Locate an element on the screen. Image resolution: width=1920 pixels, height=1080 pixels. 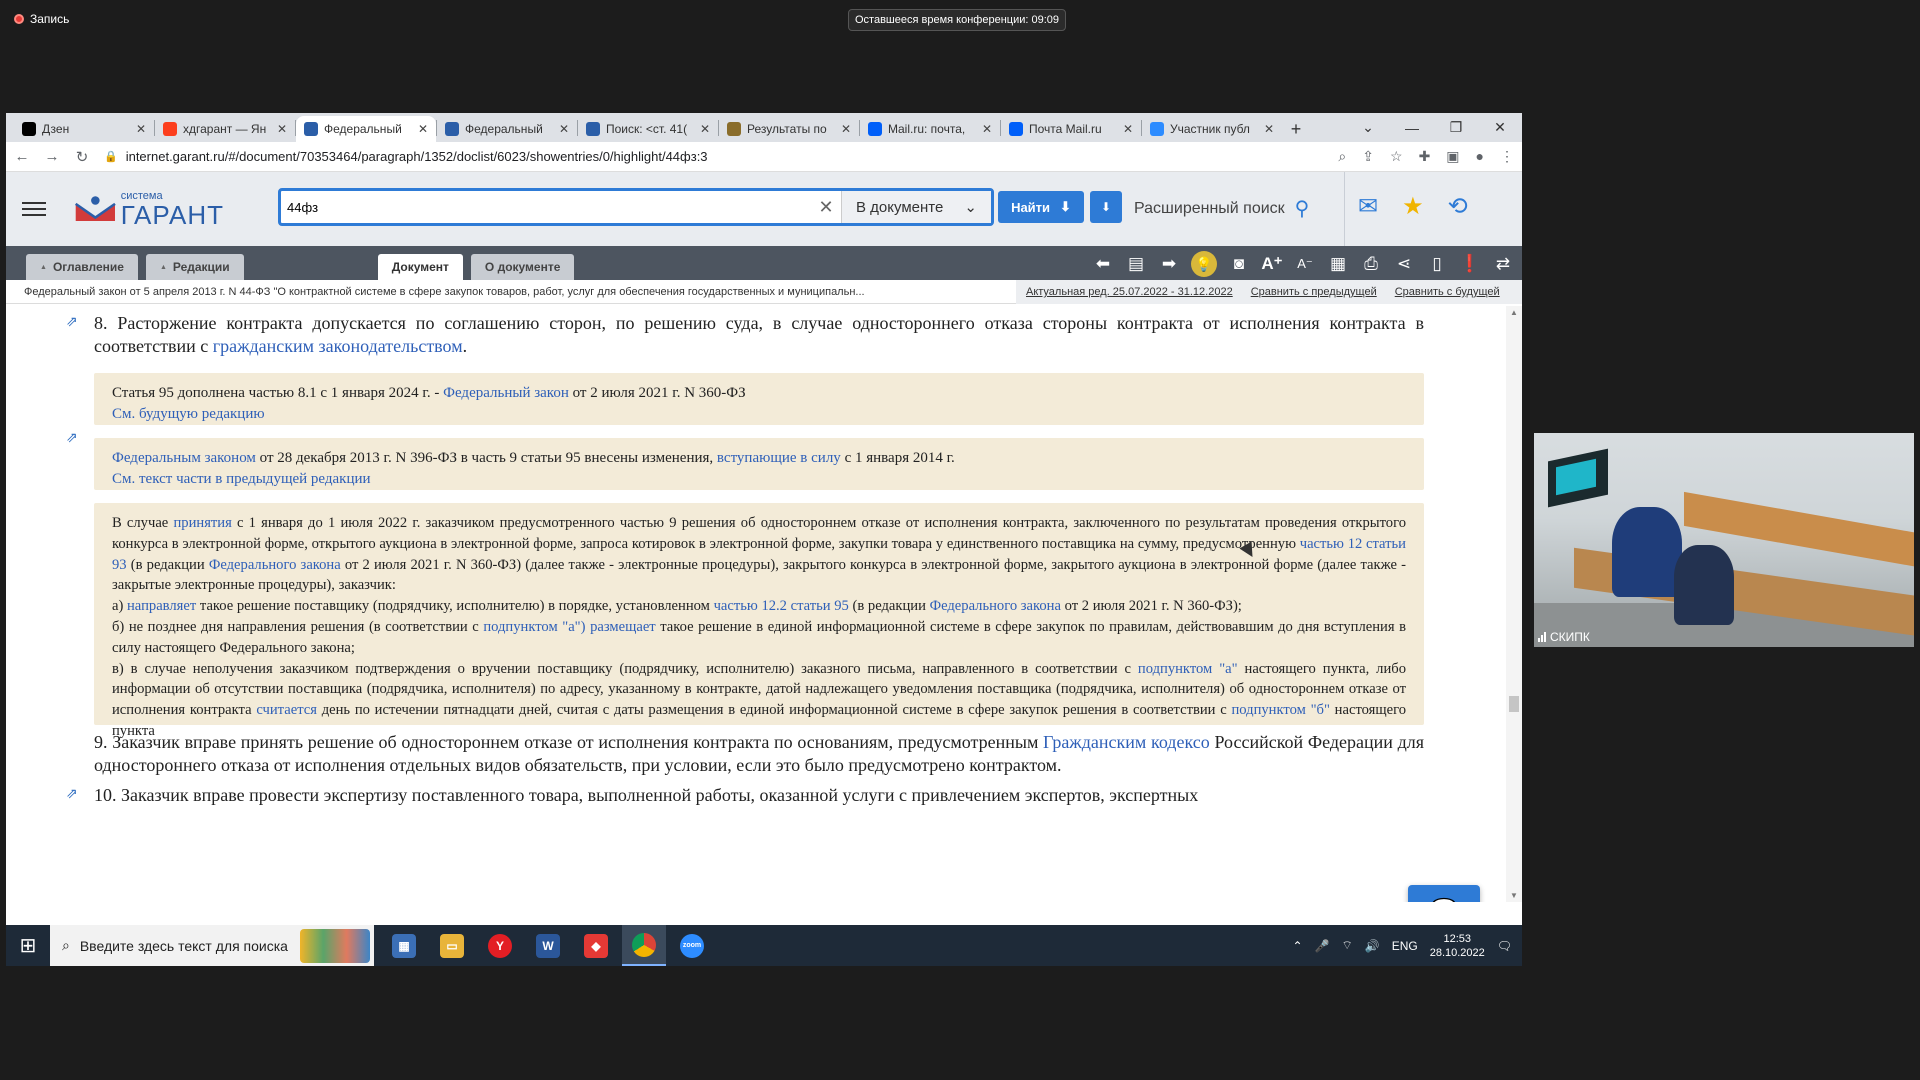
network-icon: ⌔ is located at coordinates (1346, 945).